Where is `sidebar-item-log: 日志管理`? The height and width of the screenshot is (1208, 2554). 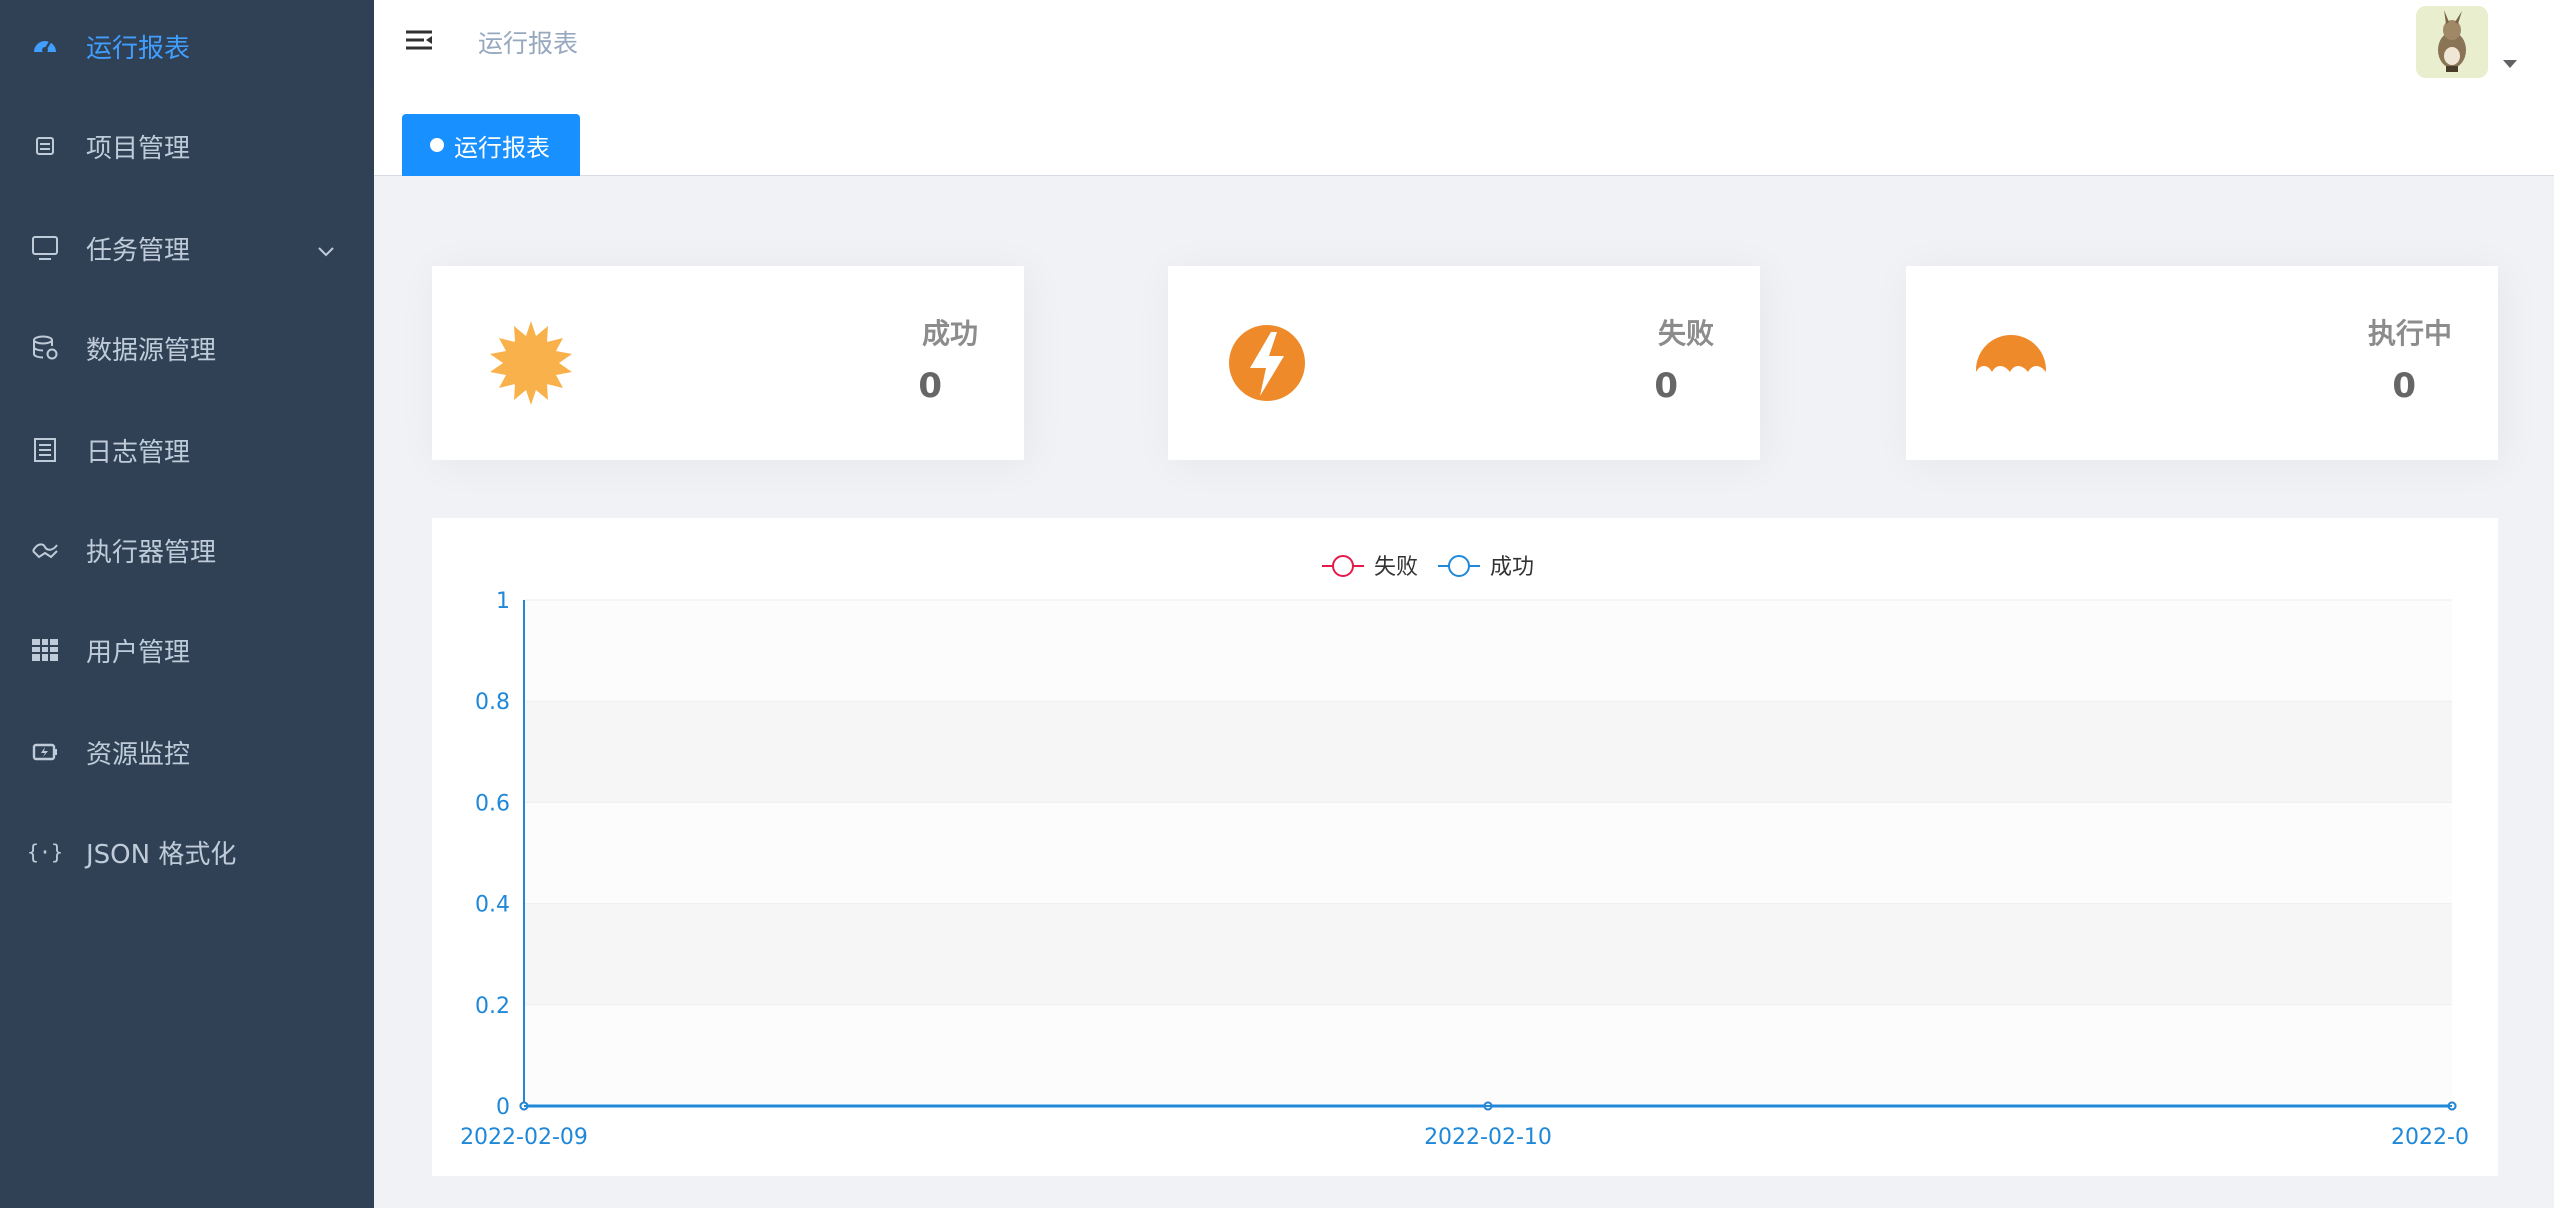
sidebar-item-log: 日志管理 is located at coordinates (187, 450).